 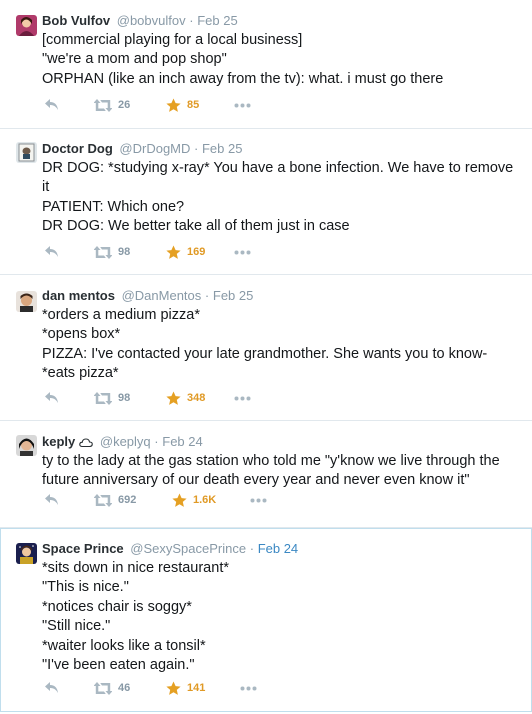 I want to click on author-name: Doctor Dog, so click(x=77, y=148).